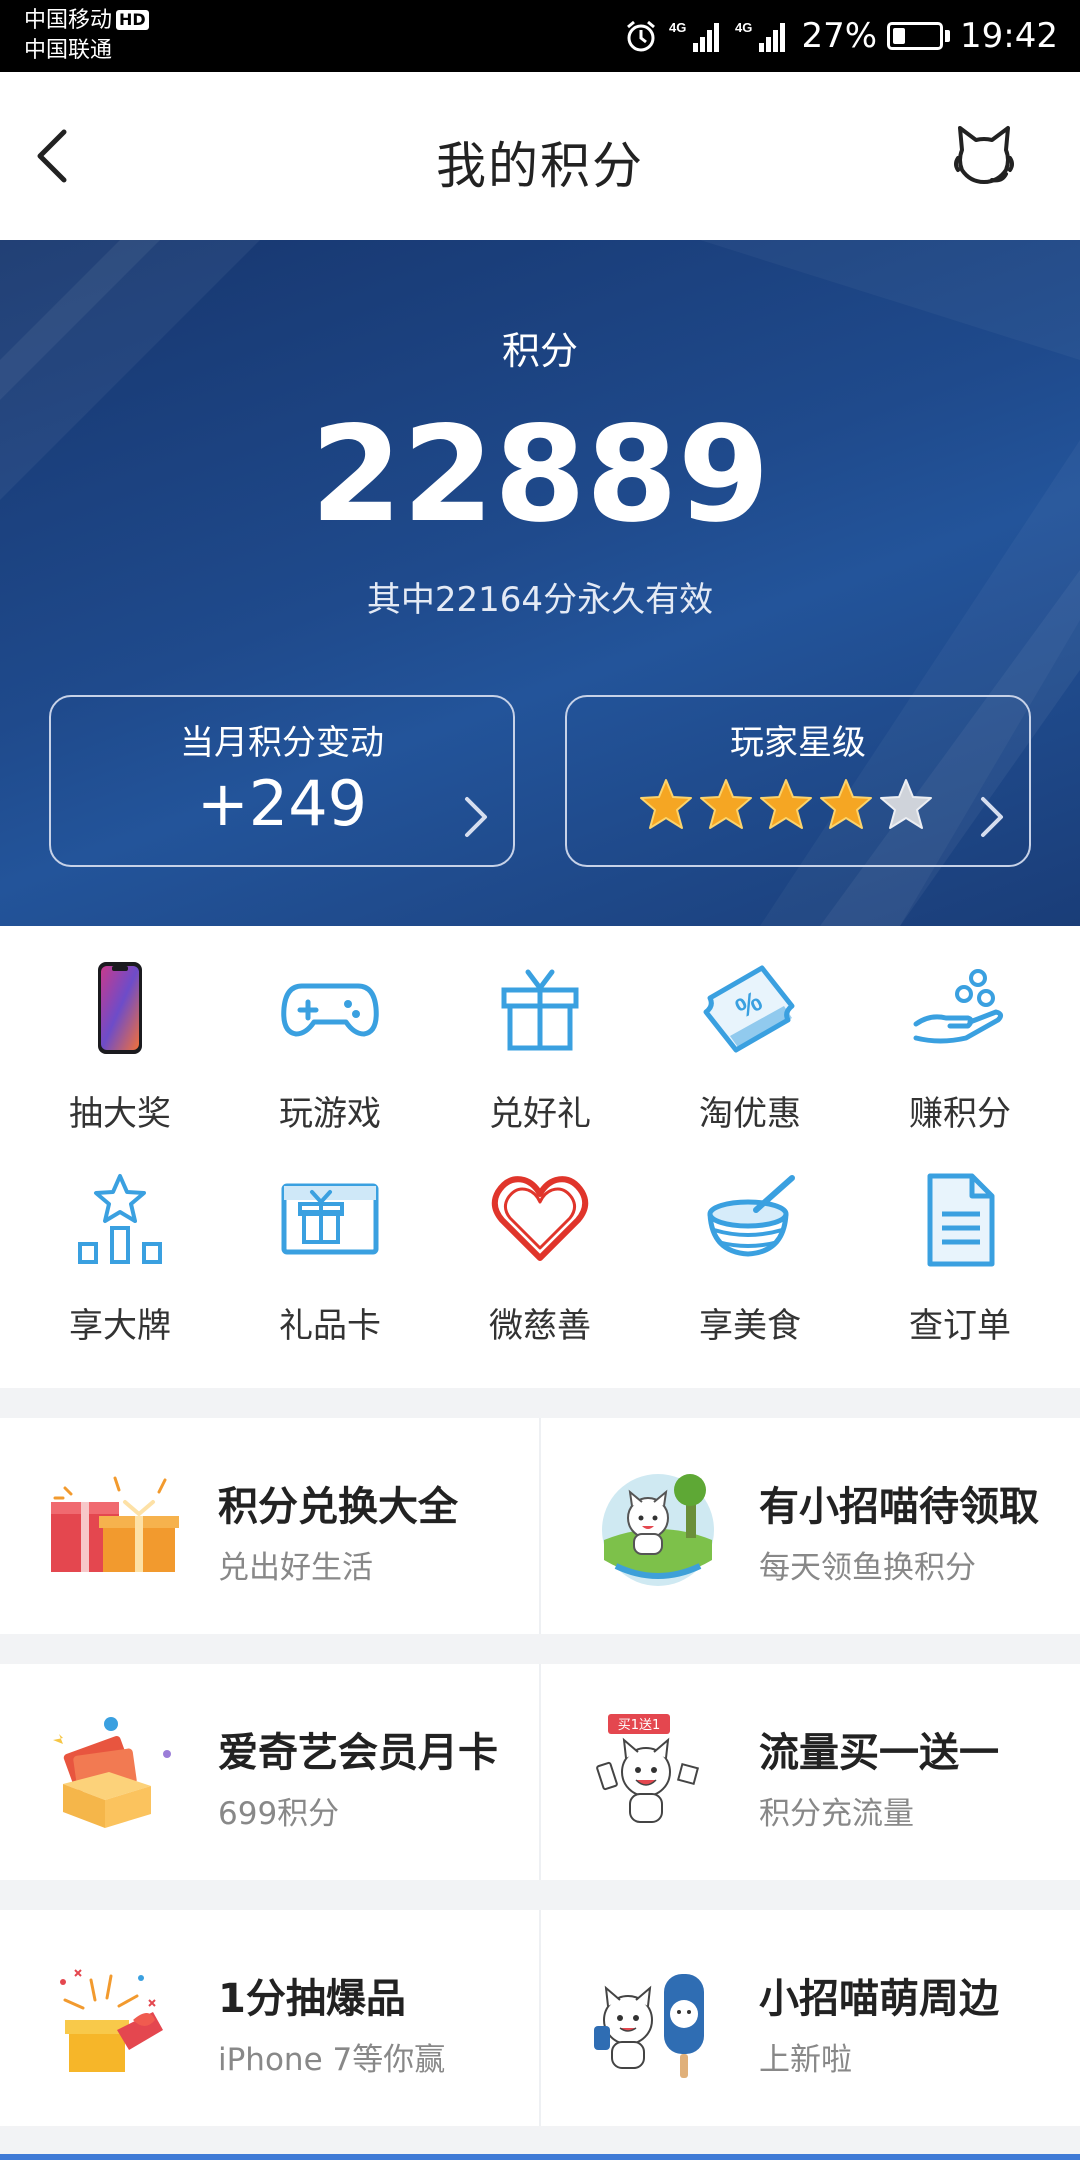 The width and height of the screenshot is (1080, 2160). I want to click on grid-label: 兑好礼, so click(540, 1114).